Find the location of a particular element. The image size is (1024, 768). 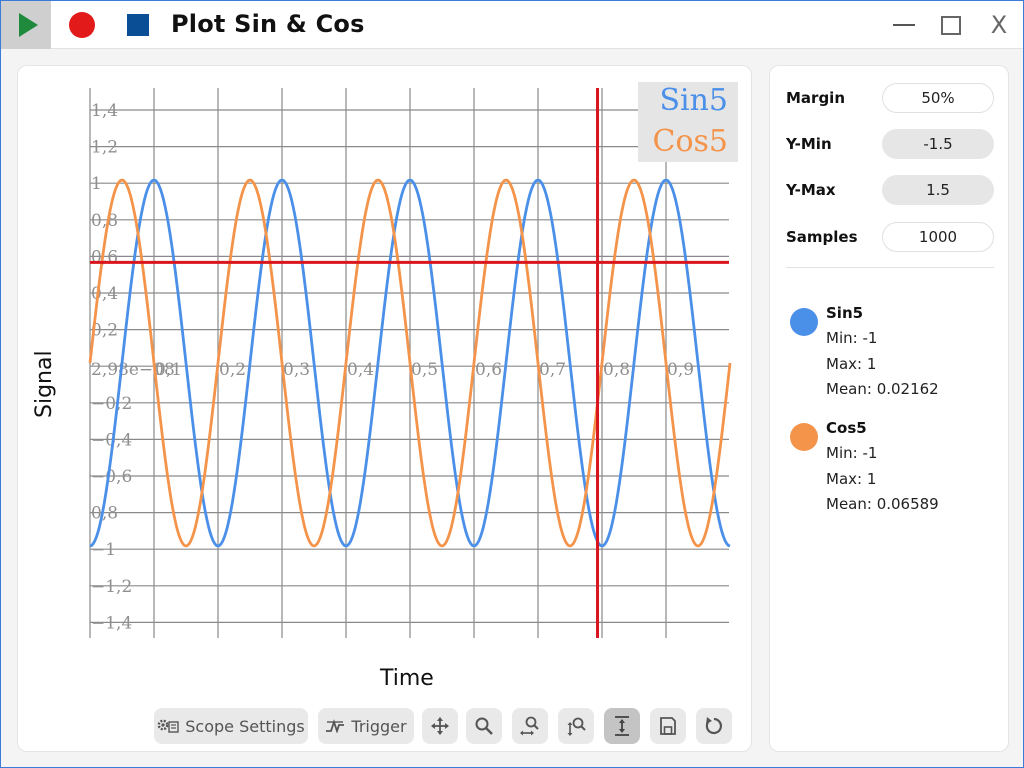

x-tick-label: 0,1 is located at coordinates (168, 370).